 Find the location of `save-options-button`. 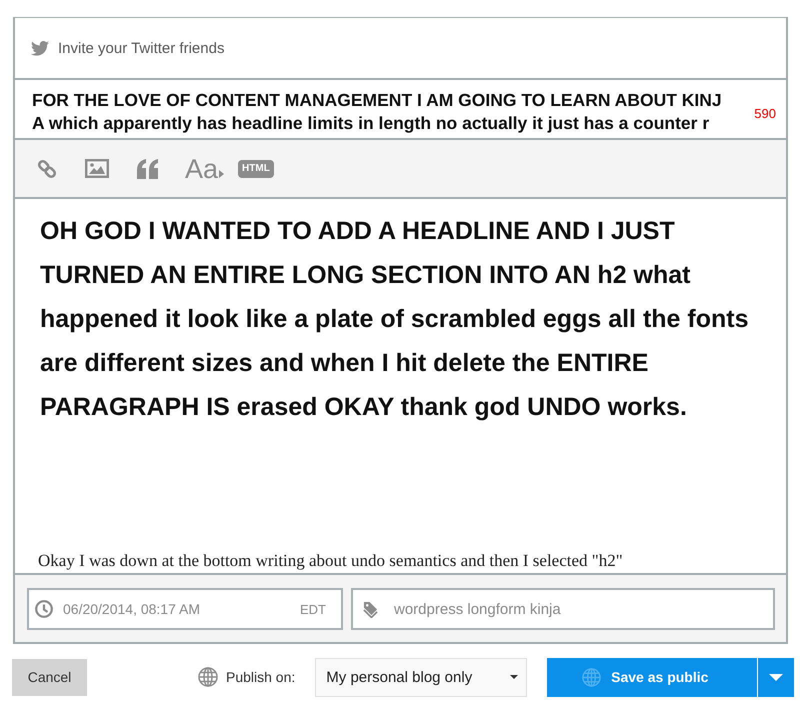

save-options-button is located at coordinates (776, 677).